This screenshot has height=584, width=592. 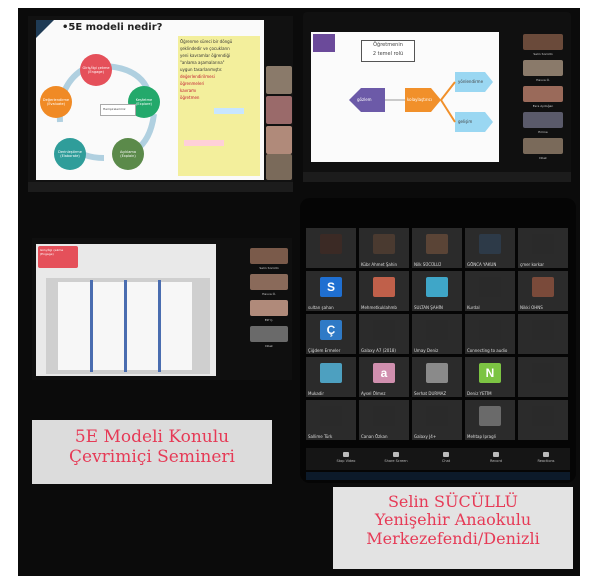 What do you see at coordinates (206, 41) in the screenshot?
I see `side-text-line: Öğrenme süreci bir döngü` at bounding box center [206, 41].